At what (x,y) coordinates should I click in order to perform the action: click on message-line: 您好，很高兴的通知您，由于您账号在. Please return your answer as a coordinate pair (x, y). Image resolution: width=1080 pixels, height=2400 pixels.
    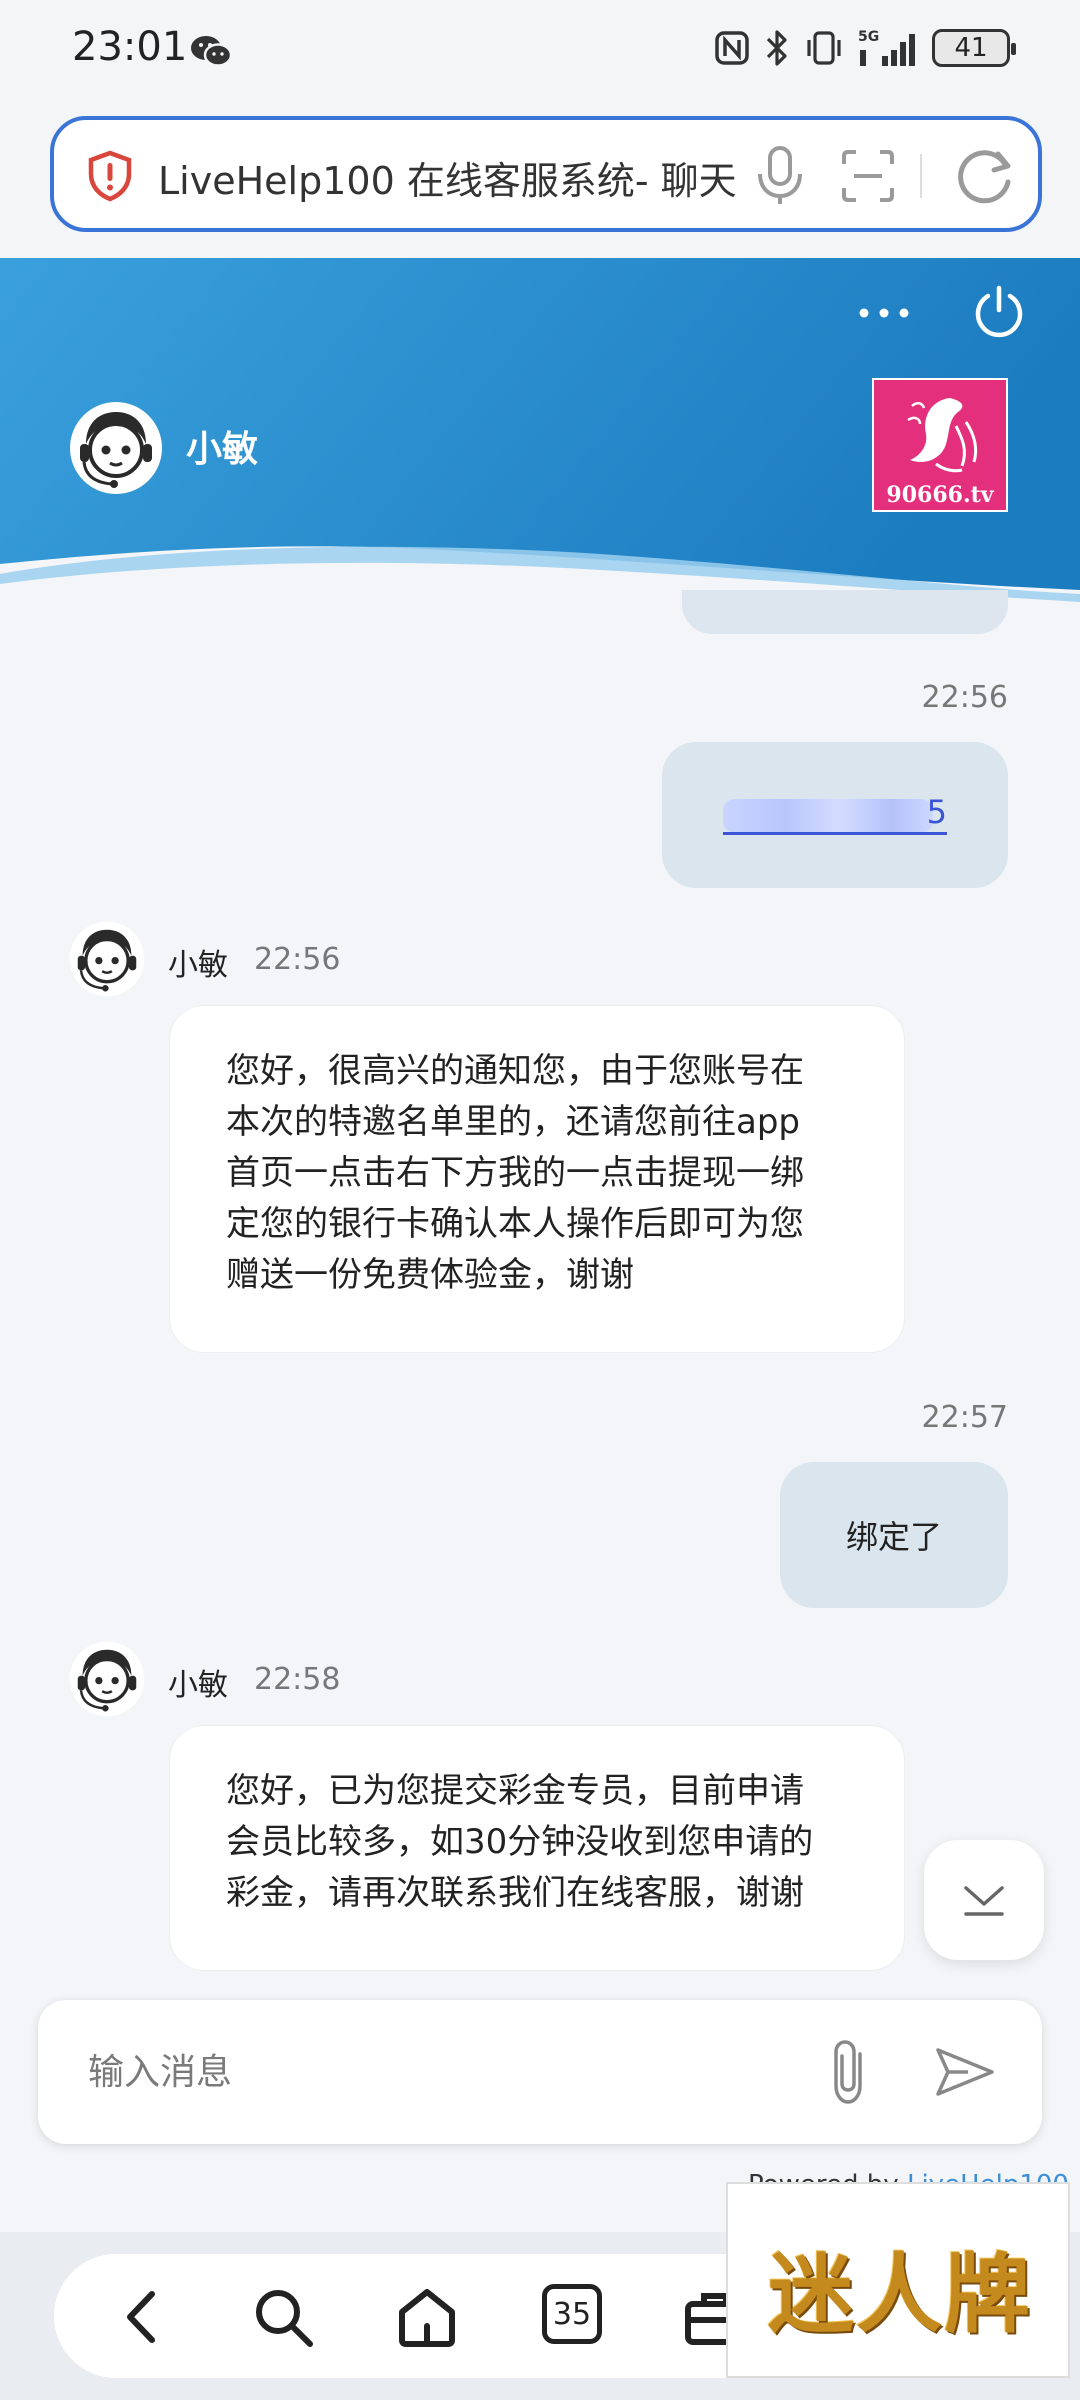
    Looking at the image, I should click on (515, 1071).